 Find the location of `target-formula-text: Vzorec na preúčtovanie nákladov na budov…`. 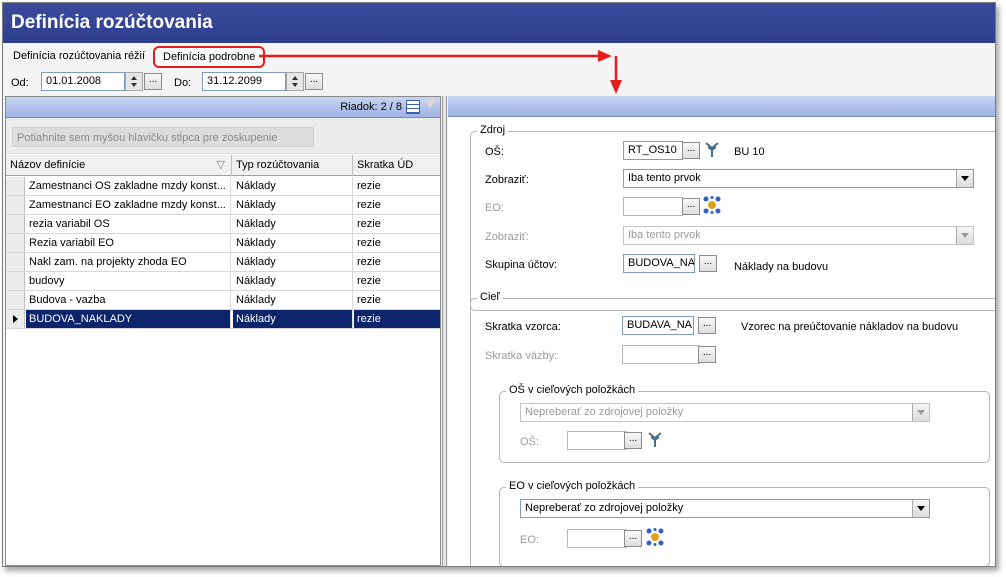

target-formula-text: Vzorec na preúčtovanie nákladov na budov… is located at coordinates (850, 327).